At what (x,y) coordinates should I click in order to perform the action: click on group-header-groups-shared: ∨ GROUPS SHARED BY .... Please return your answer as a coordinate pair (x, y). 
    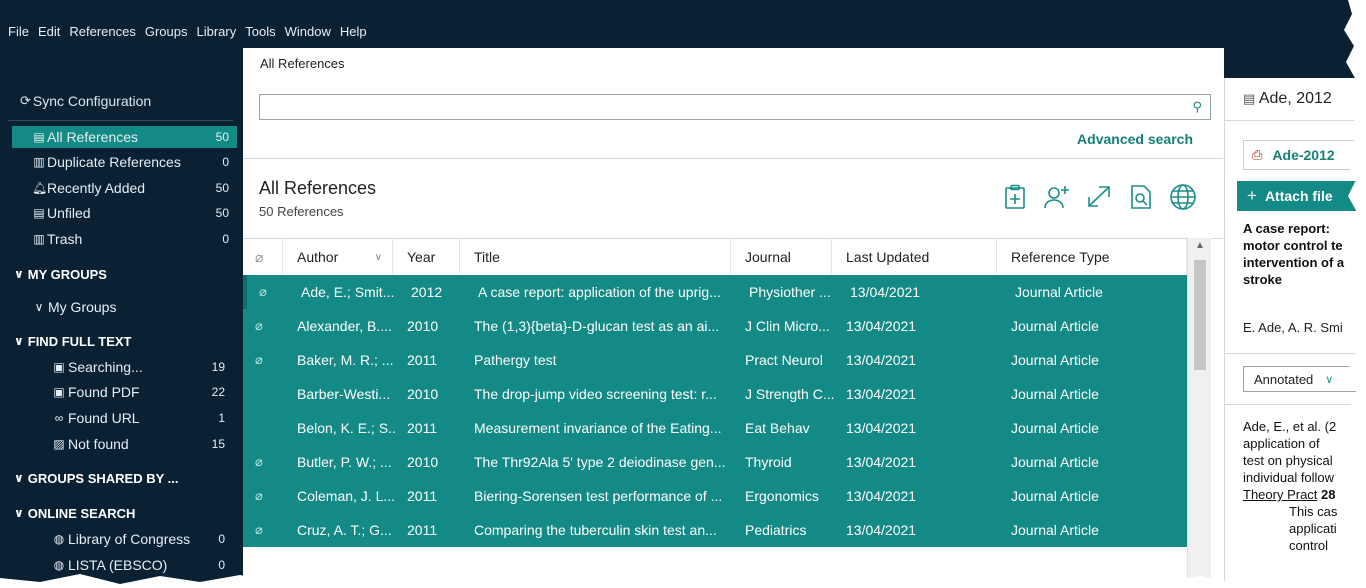
    Looking at the image, I should click on (96, 478).